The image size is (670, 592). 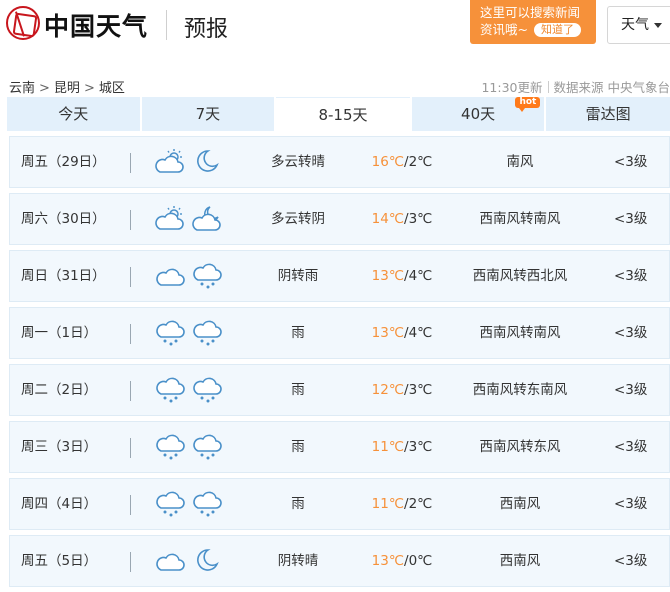 I want to click on temperature-range: 16℃/2℃, so click(x=402, y=162).